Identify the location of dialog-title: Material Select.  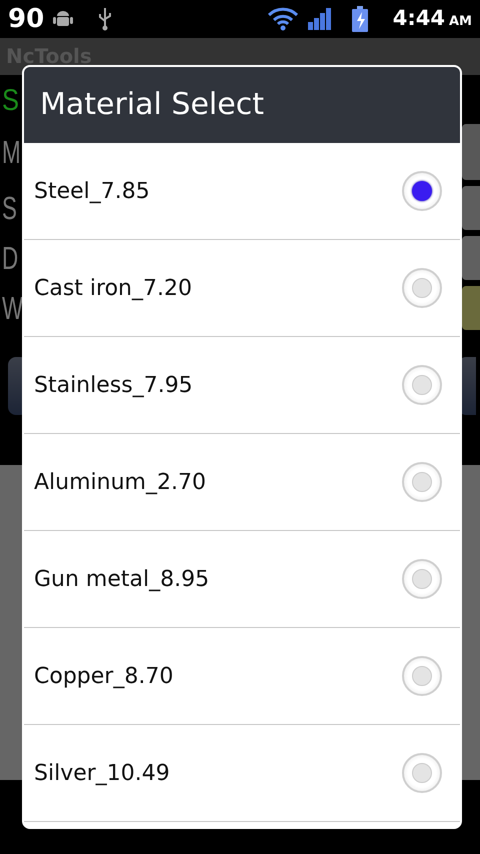
(242, 105).